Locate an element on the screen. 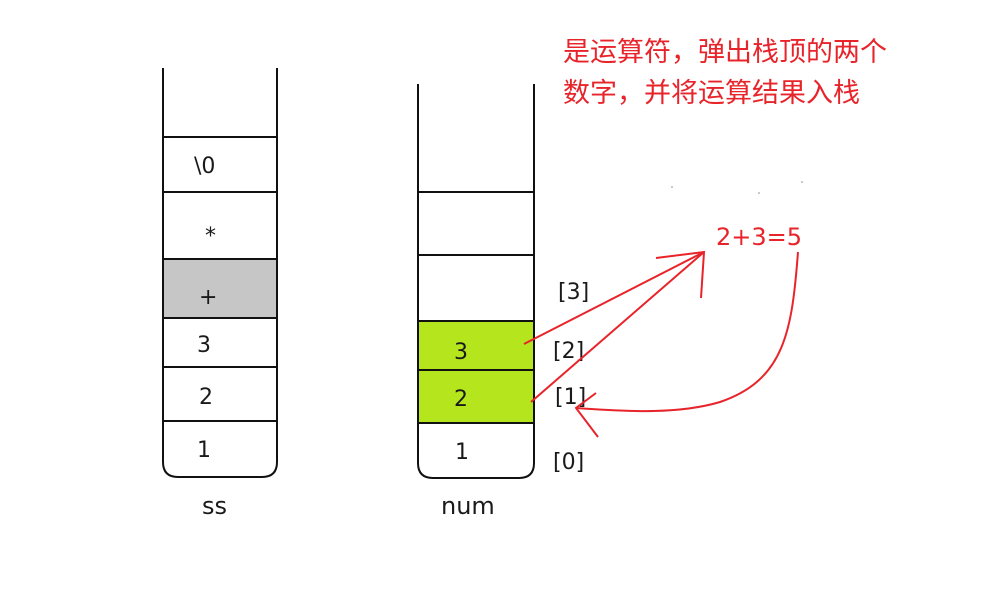 Image resolution: width=984 pixels, height=607 pixels. num-cell-value: 2 is located at coordinates (461, 399).